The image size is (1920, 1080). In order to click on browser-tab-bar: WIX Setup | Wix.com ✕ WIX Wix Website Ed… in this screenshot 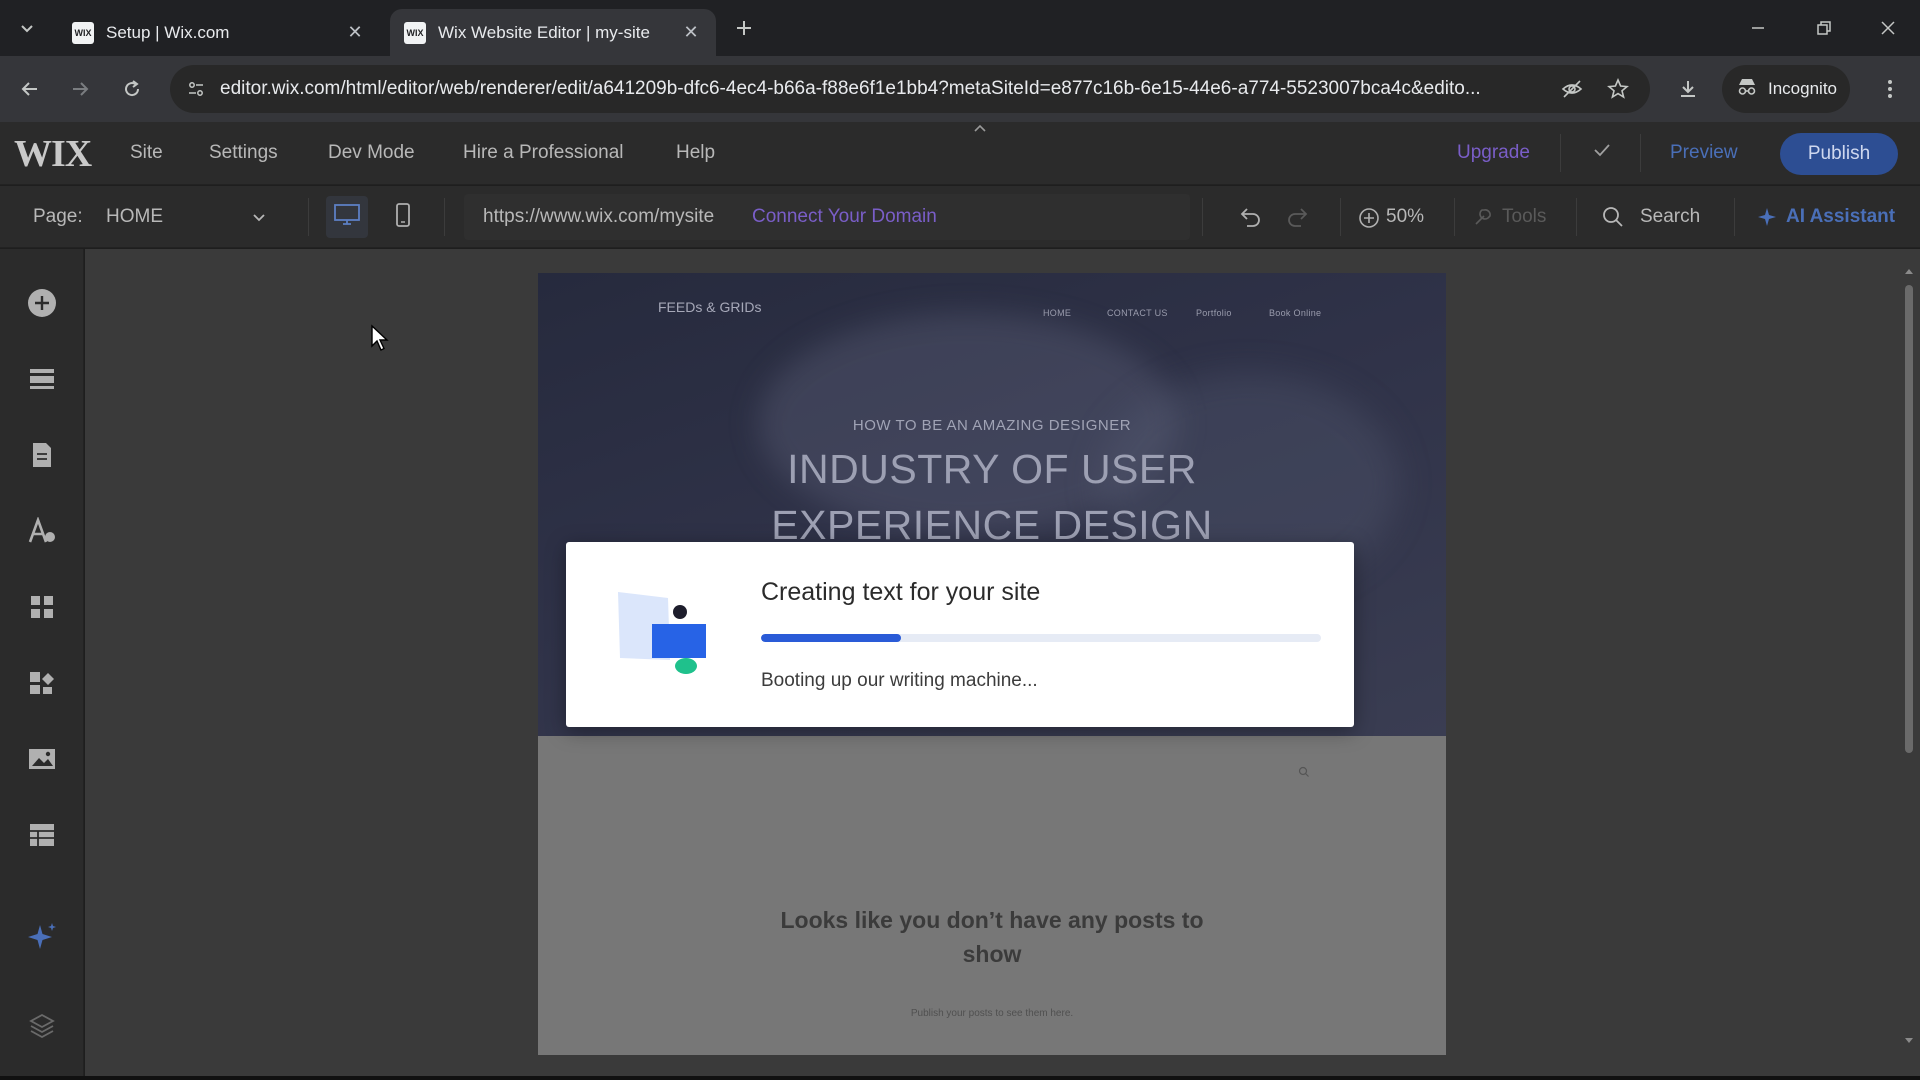, I will do `click(960, 28)`.